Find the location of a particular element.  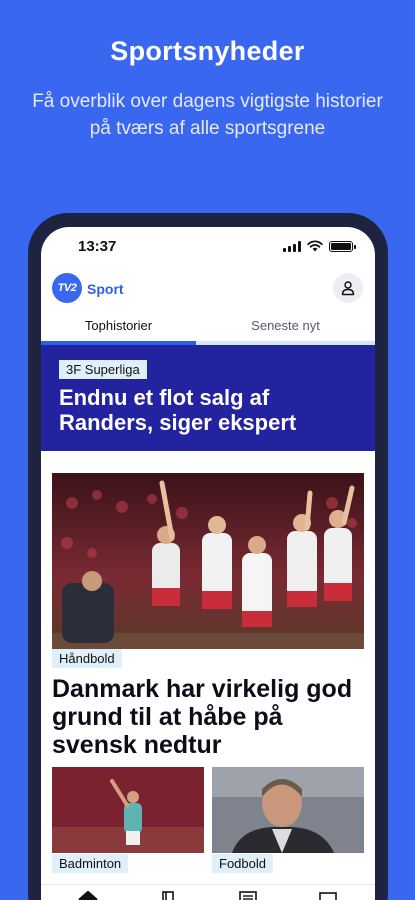

app-bar: TV2 Sport is located at coordinates (208, 291).